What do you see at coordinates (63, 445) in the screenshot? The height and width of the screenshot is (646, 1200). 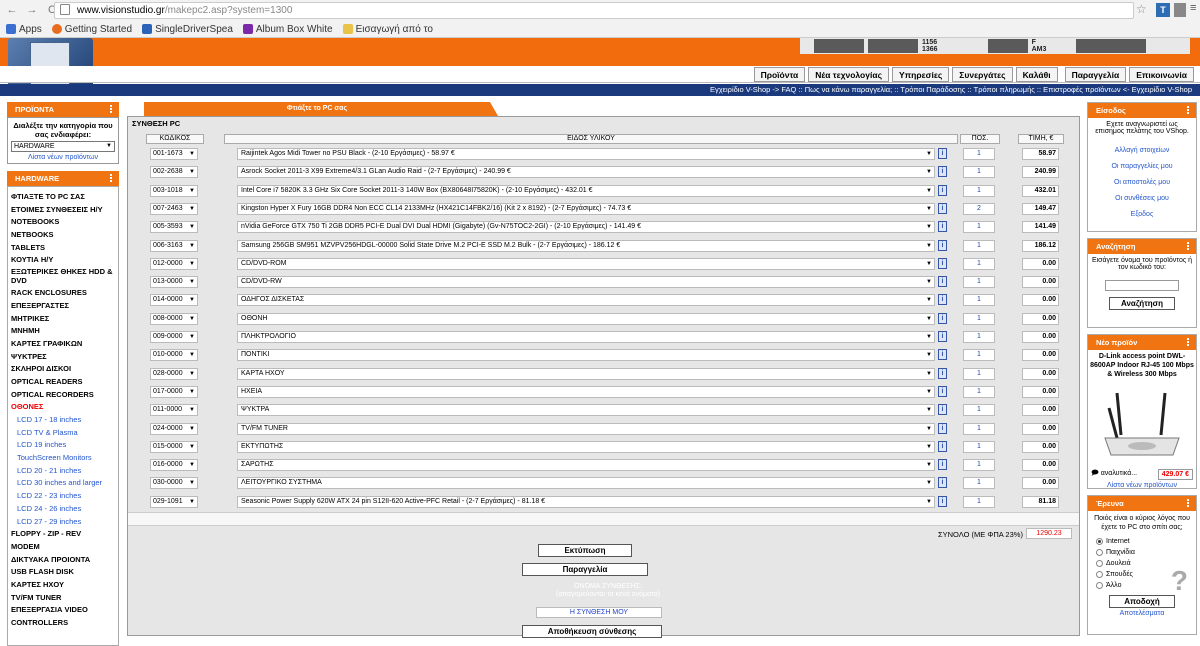 I see `category-item: LCD 19 inches` at bounding box center [63, 445].